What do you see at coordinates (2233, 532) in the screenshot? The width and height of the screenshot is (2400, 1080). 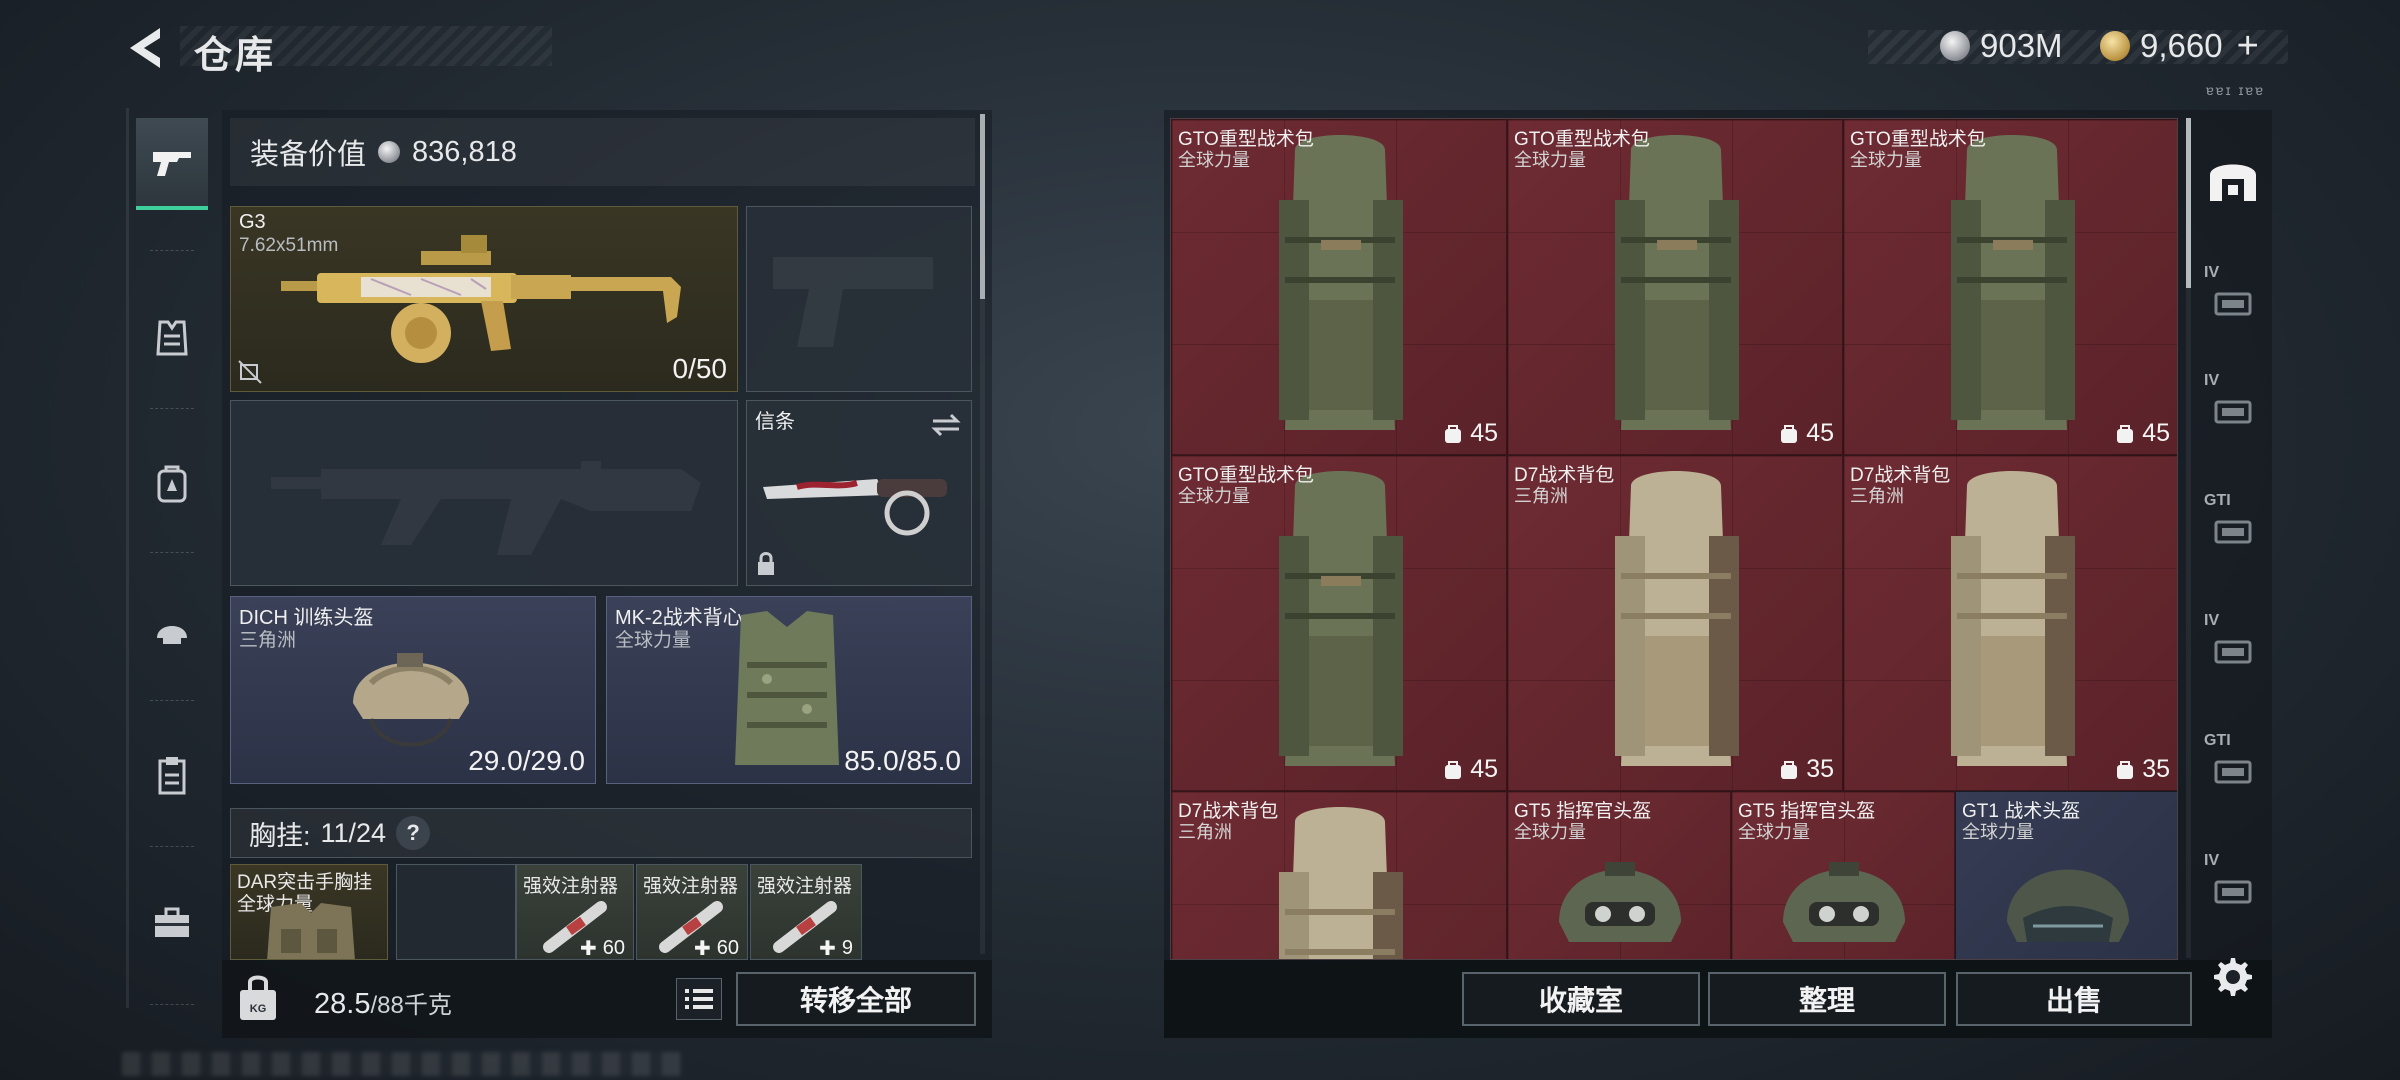 I see `equipment-icon` at bounding box center [2233, 532].